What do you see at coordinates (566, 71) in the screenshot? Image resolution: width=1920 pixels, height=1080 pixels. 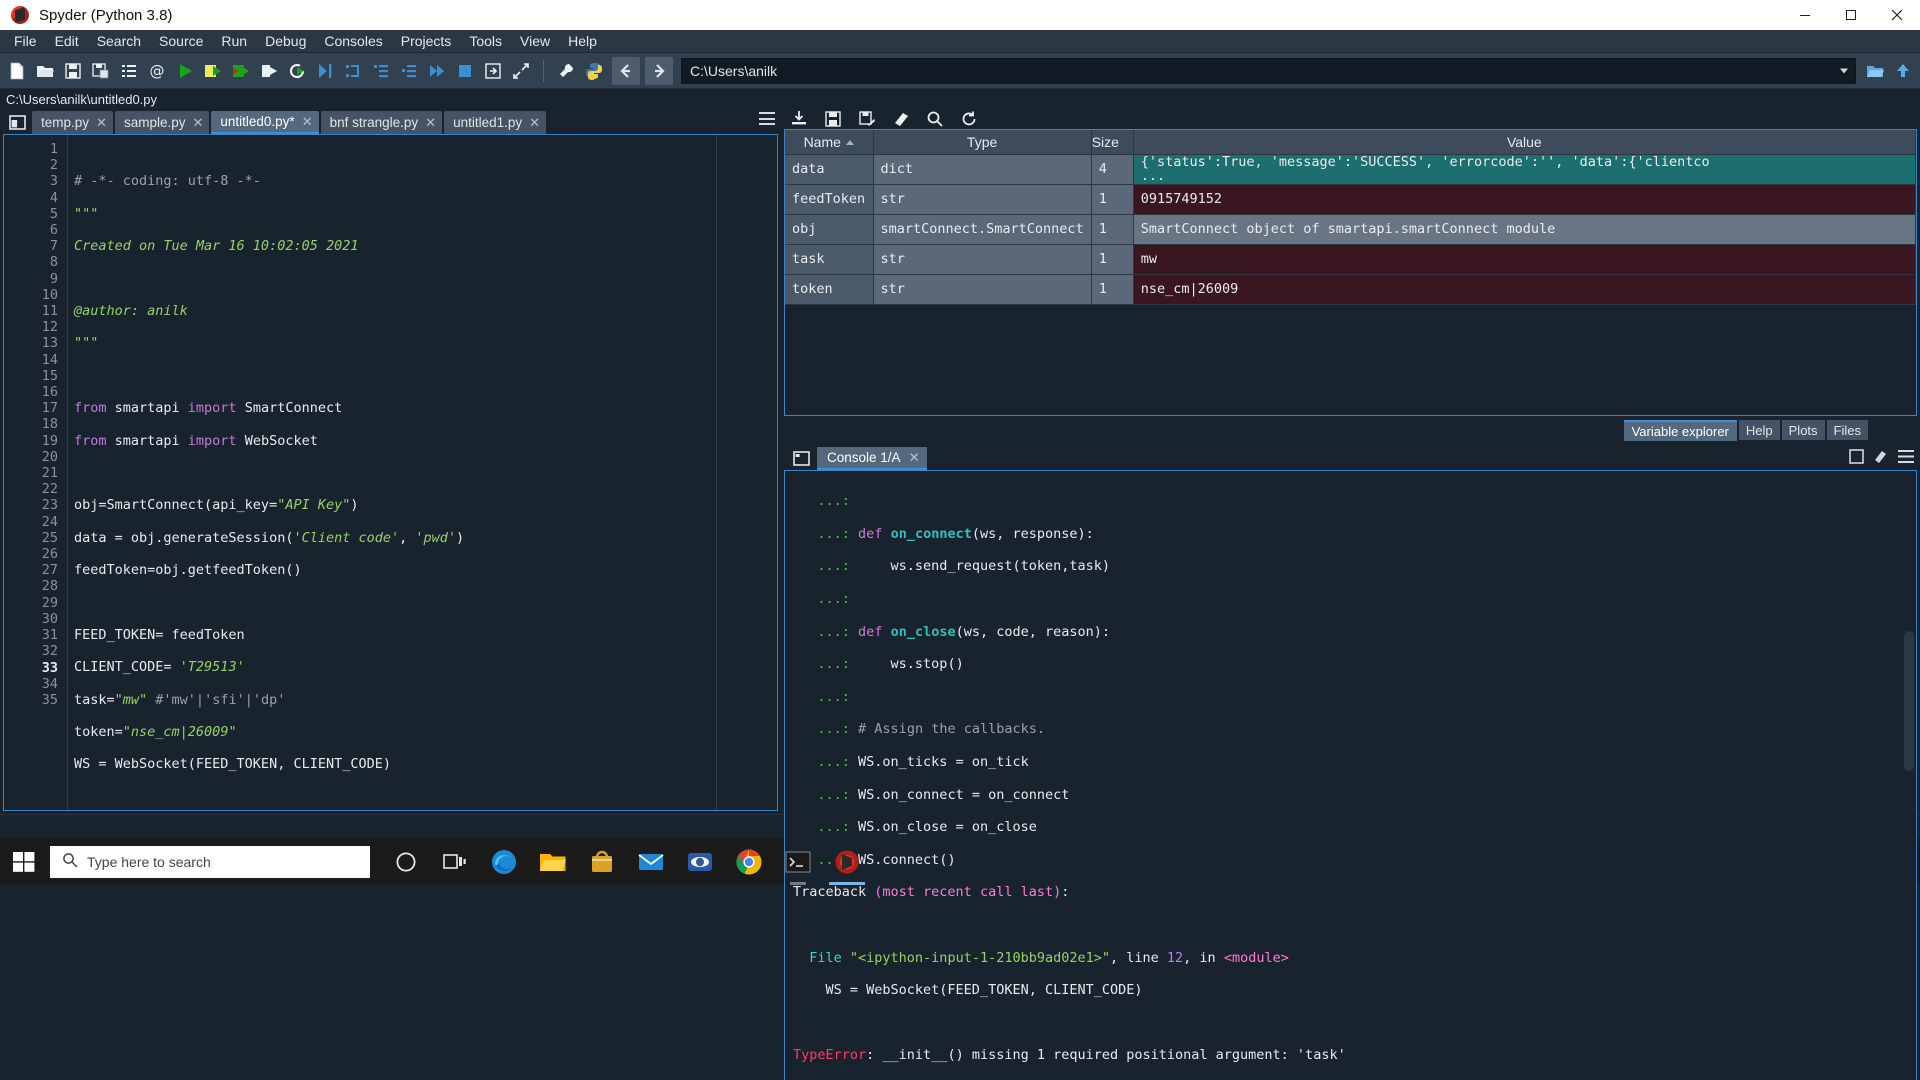 I see `preferences-icon` at bounding box center [566, 71].